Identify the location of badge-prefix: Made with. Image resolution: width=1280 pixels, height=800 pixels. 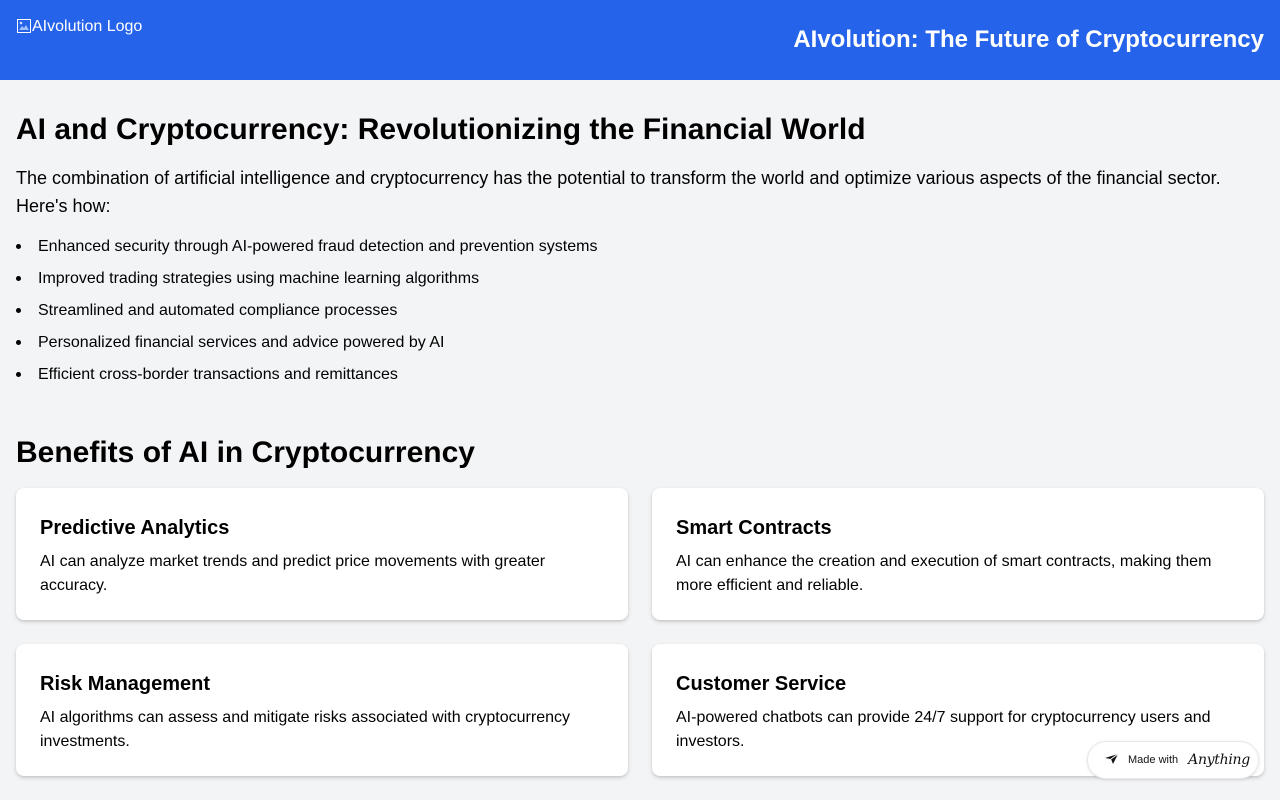
(1153, 760).